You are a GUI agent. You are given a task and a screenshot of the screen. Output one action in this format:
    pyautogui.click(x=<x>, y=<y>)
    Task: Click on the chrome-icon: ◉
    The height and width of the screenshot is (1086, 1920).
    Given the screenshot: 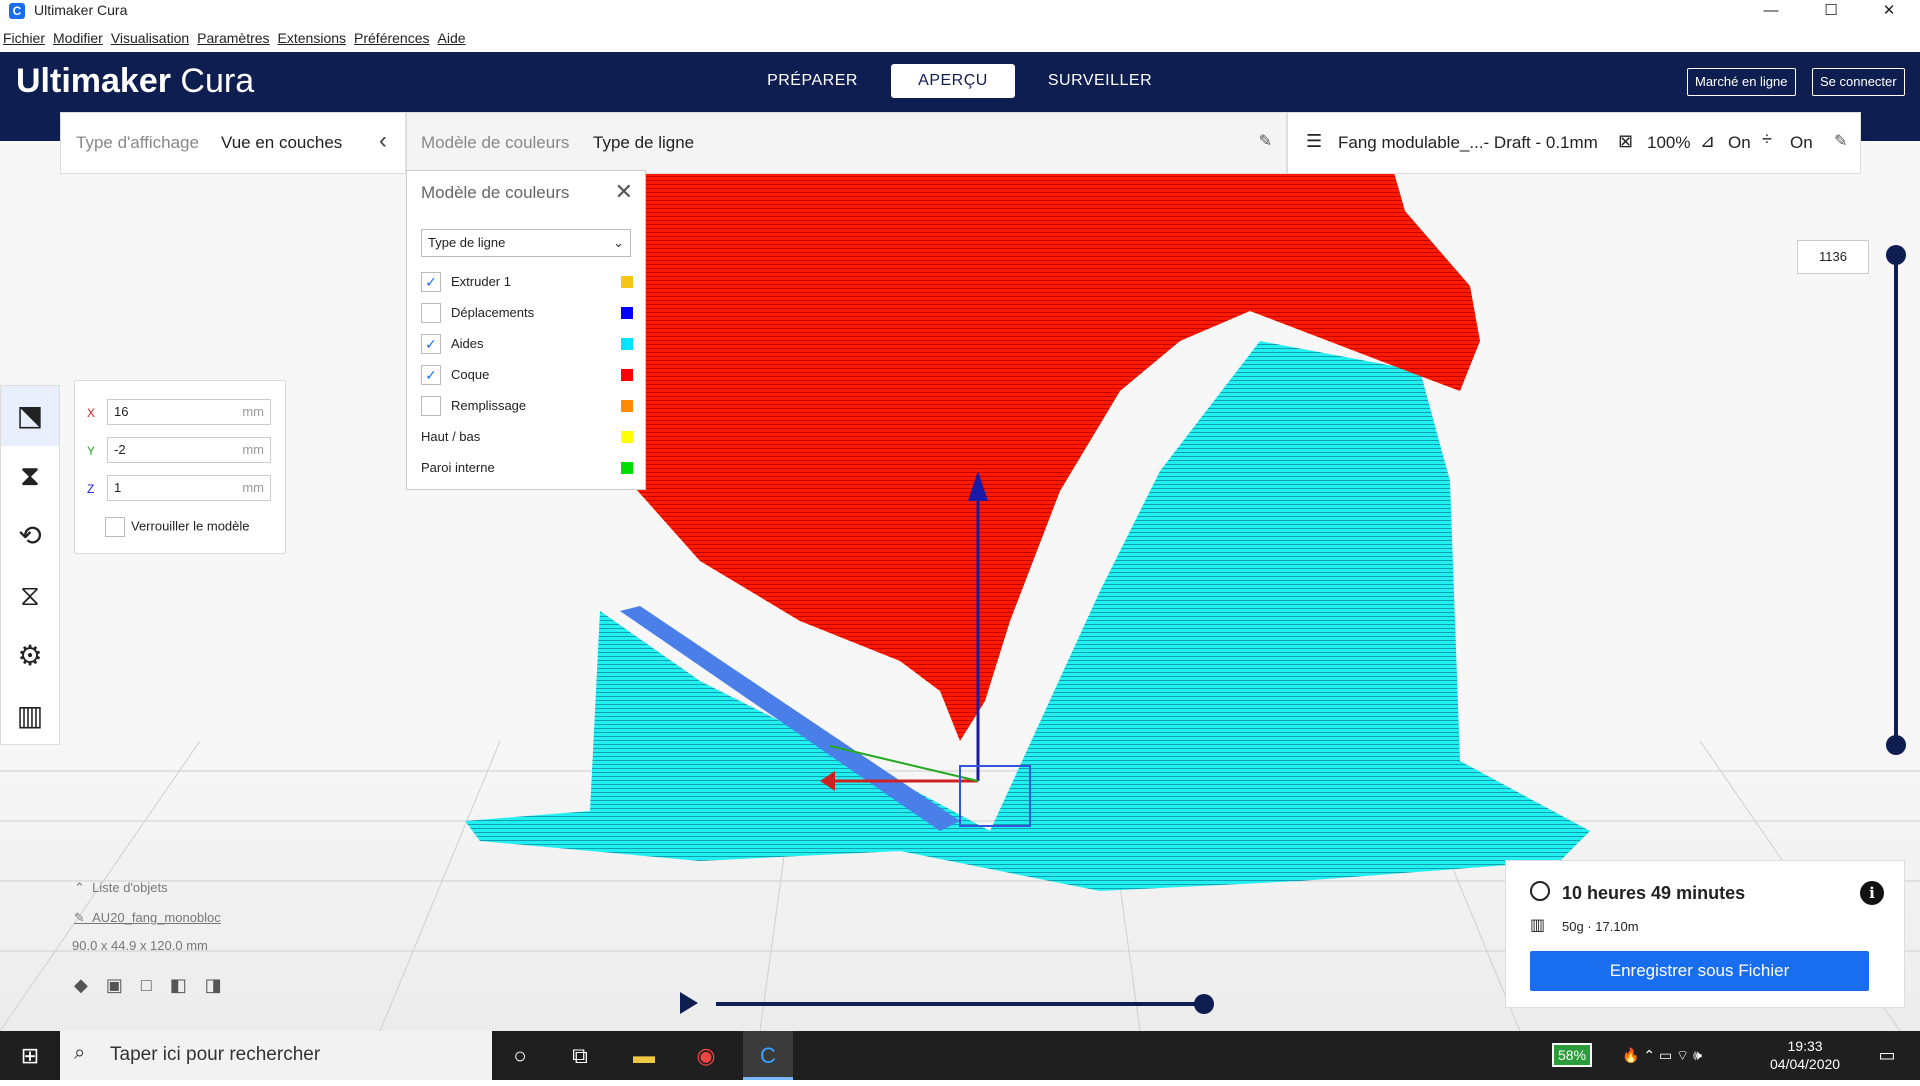 What is the action you would take?
    pyautogui.click(x=706, y=1055)
    